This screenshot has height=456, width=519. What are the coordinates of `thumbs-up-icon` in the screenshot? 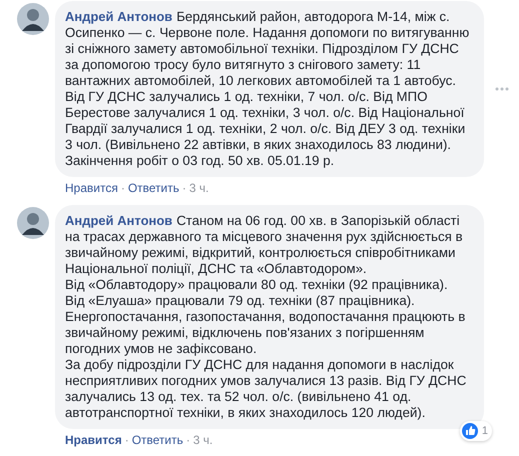 It's located at (470, 431).